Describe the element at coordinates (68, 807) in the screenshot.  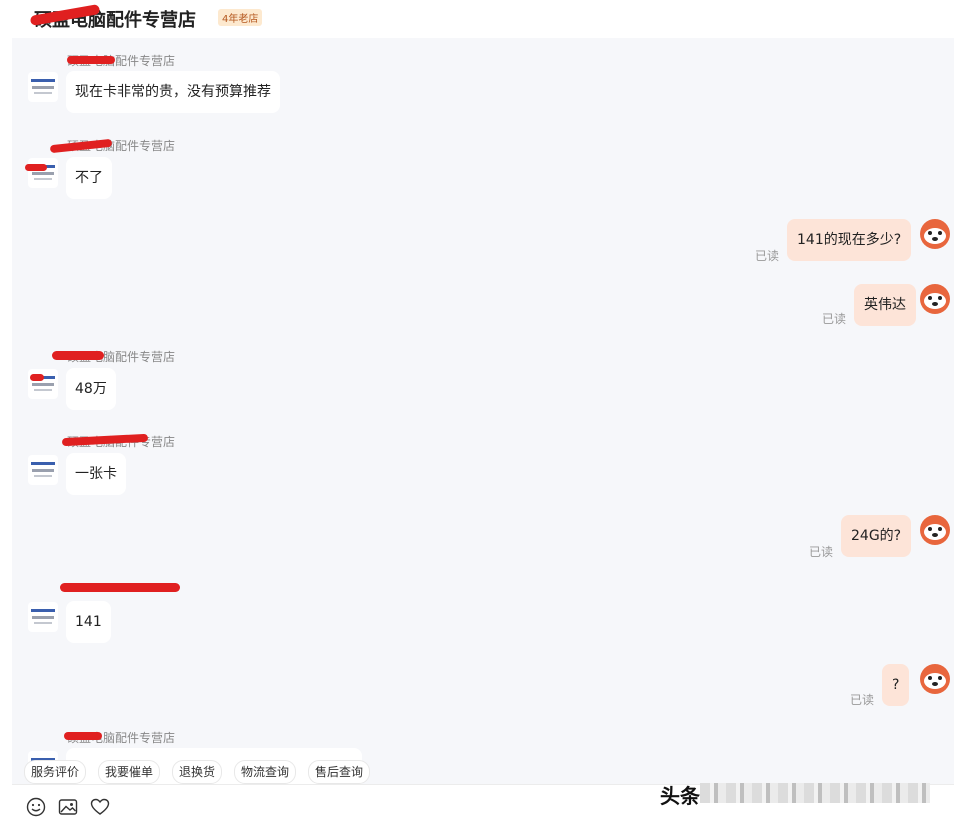
I see `image-icon` at that location.